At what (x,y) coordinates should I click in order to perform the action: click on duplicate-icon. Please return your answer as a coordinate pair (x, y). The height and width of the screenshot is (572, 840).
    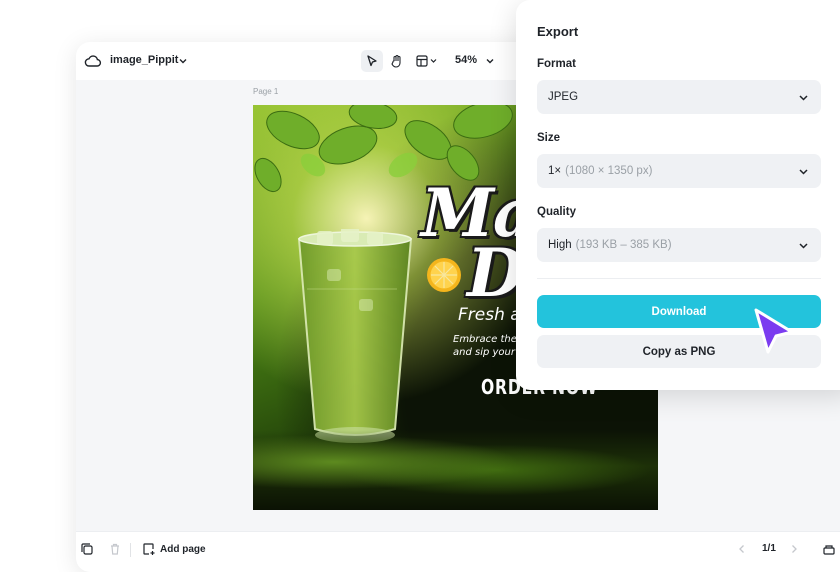
    Looking at the image, I should click on (87, 549).